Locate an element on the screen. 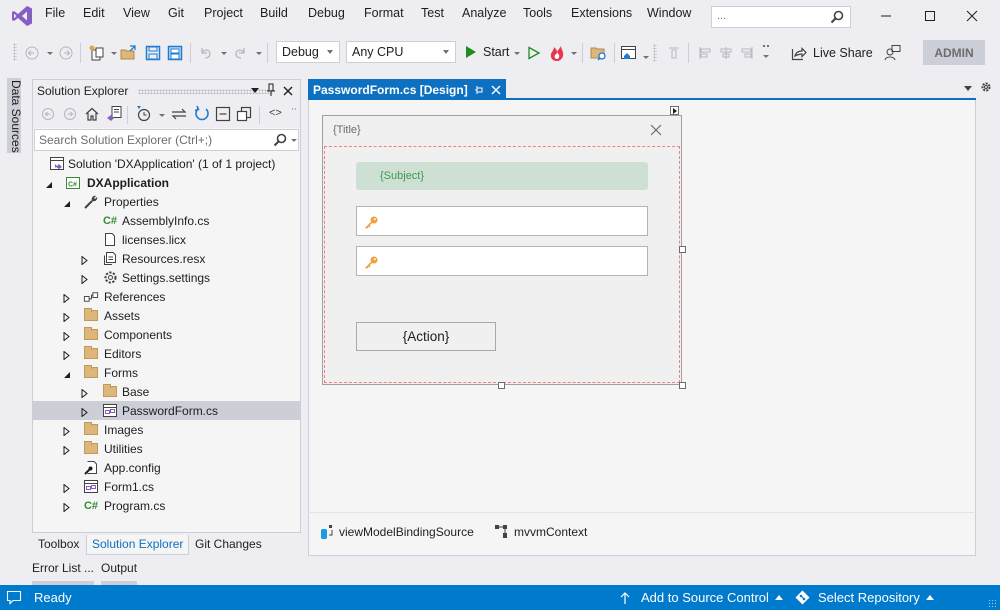  menu-edit: Edit is located at coordinates (94, 13).